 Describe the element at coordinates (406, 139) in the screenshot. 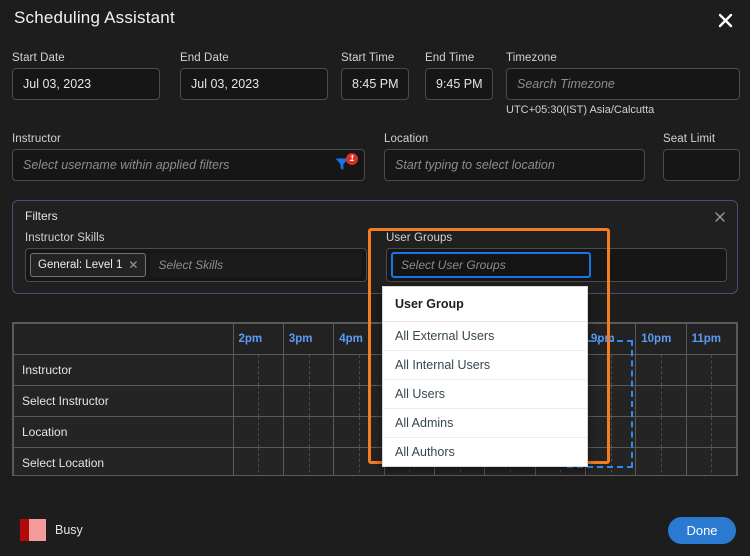

I see `location-label: Location` at that location.